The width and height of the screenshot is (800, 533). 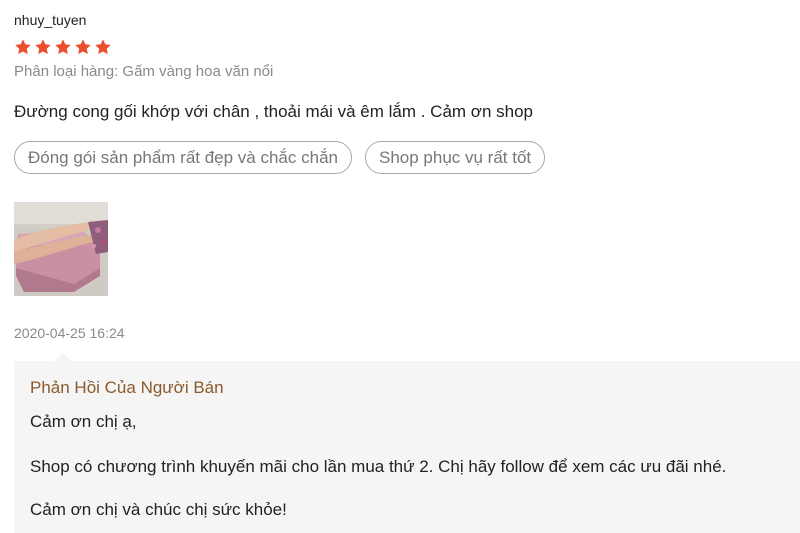 What do you see at coordinates (158, 509) in the screenshot?
I see `seller-reply-line: Cảm ơn chị và chúc chị sức khỏe!` at bounding box center [158, 509].